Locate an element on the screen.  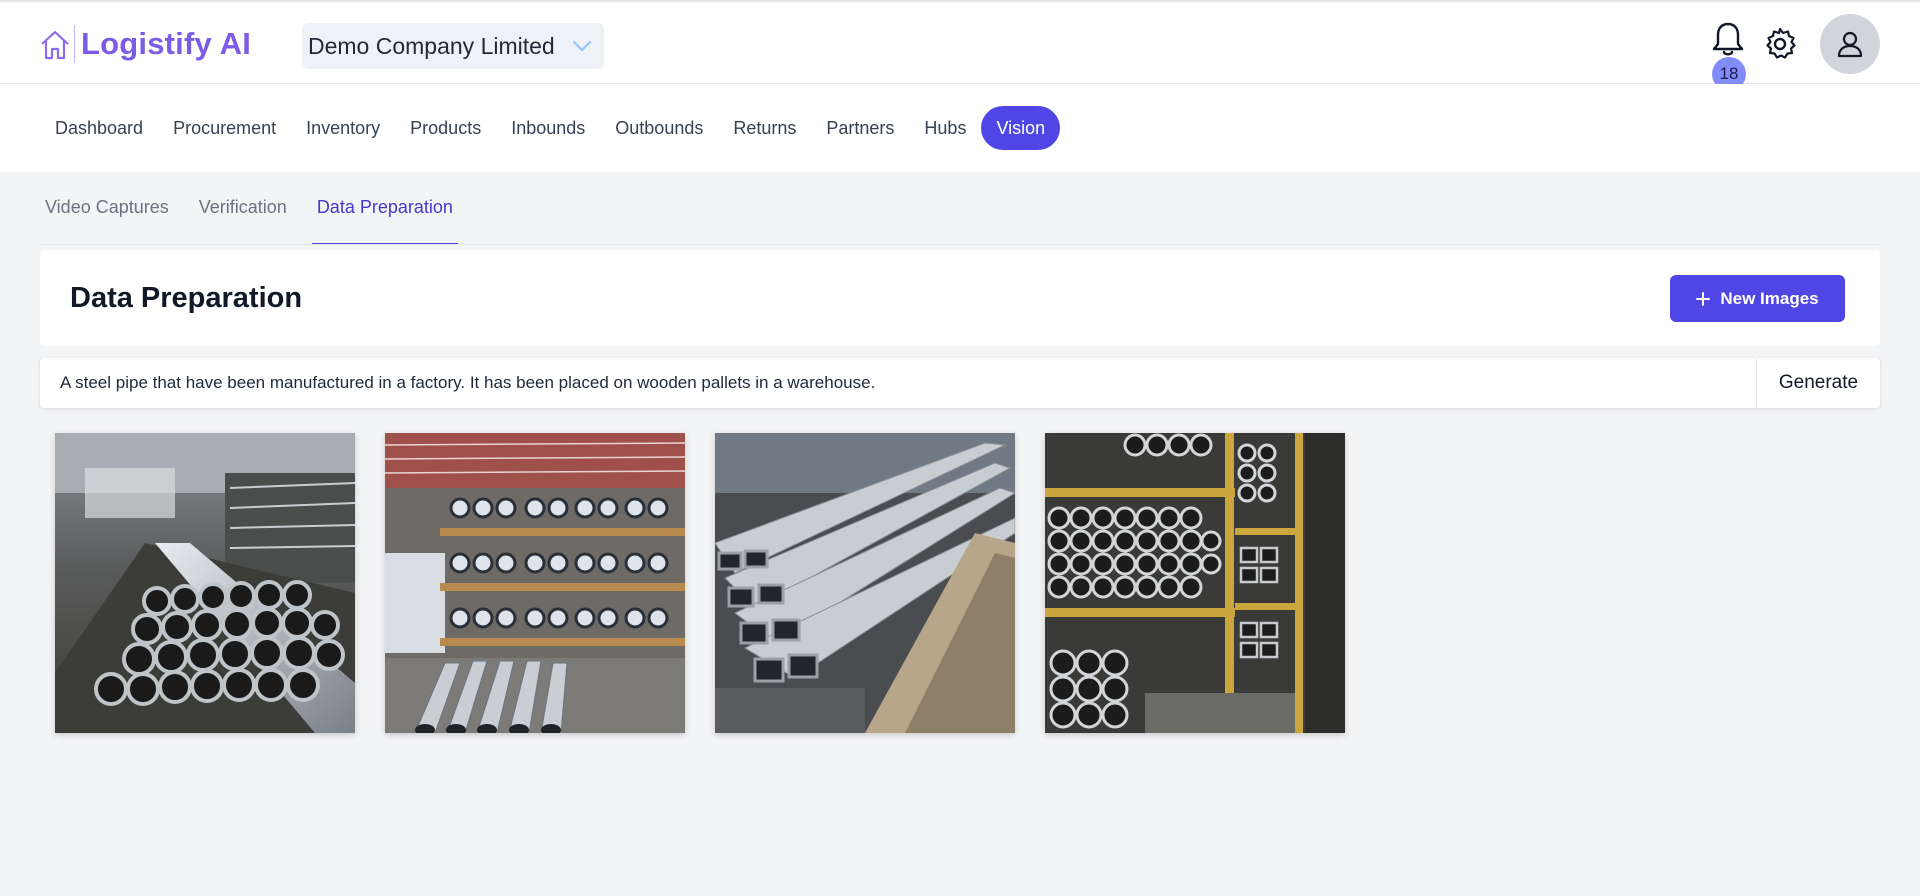
bell-icon is located at coordinates (1728, 39).